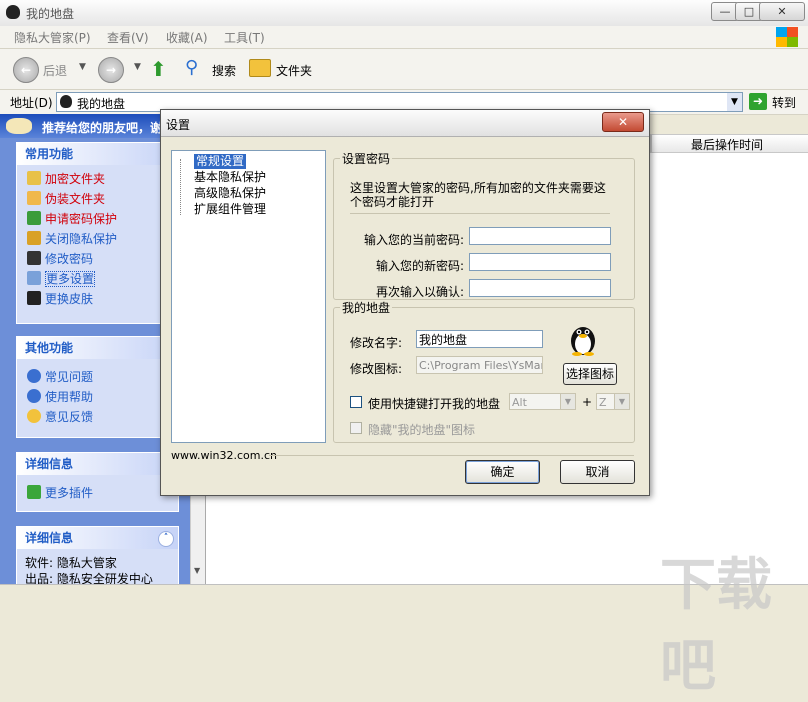  Describe the element at coordinates (49, 538) in the screenshot. I see `section-title-text: 详细信息` at that location.